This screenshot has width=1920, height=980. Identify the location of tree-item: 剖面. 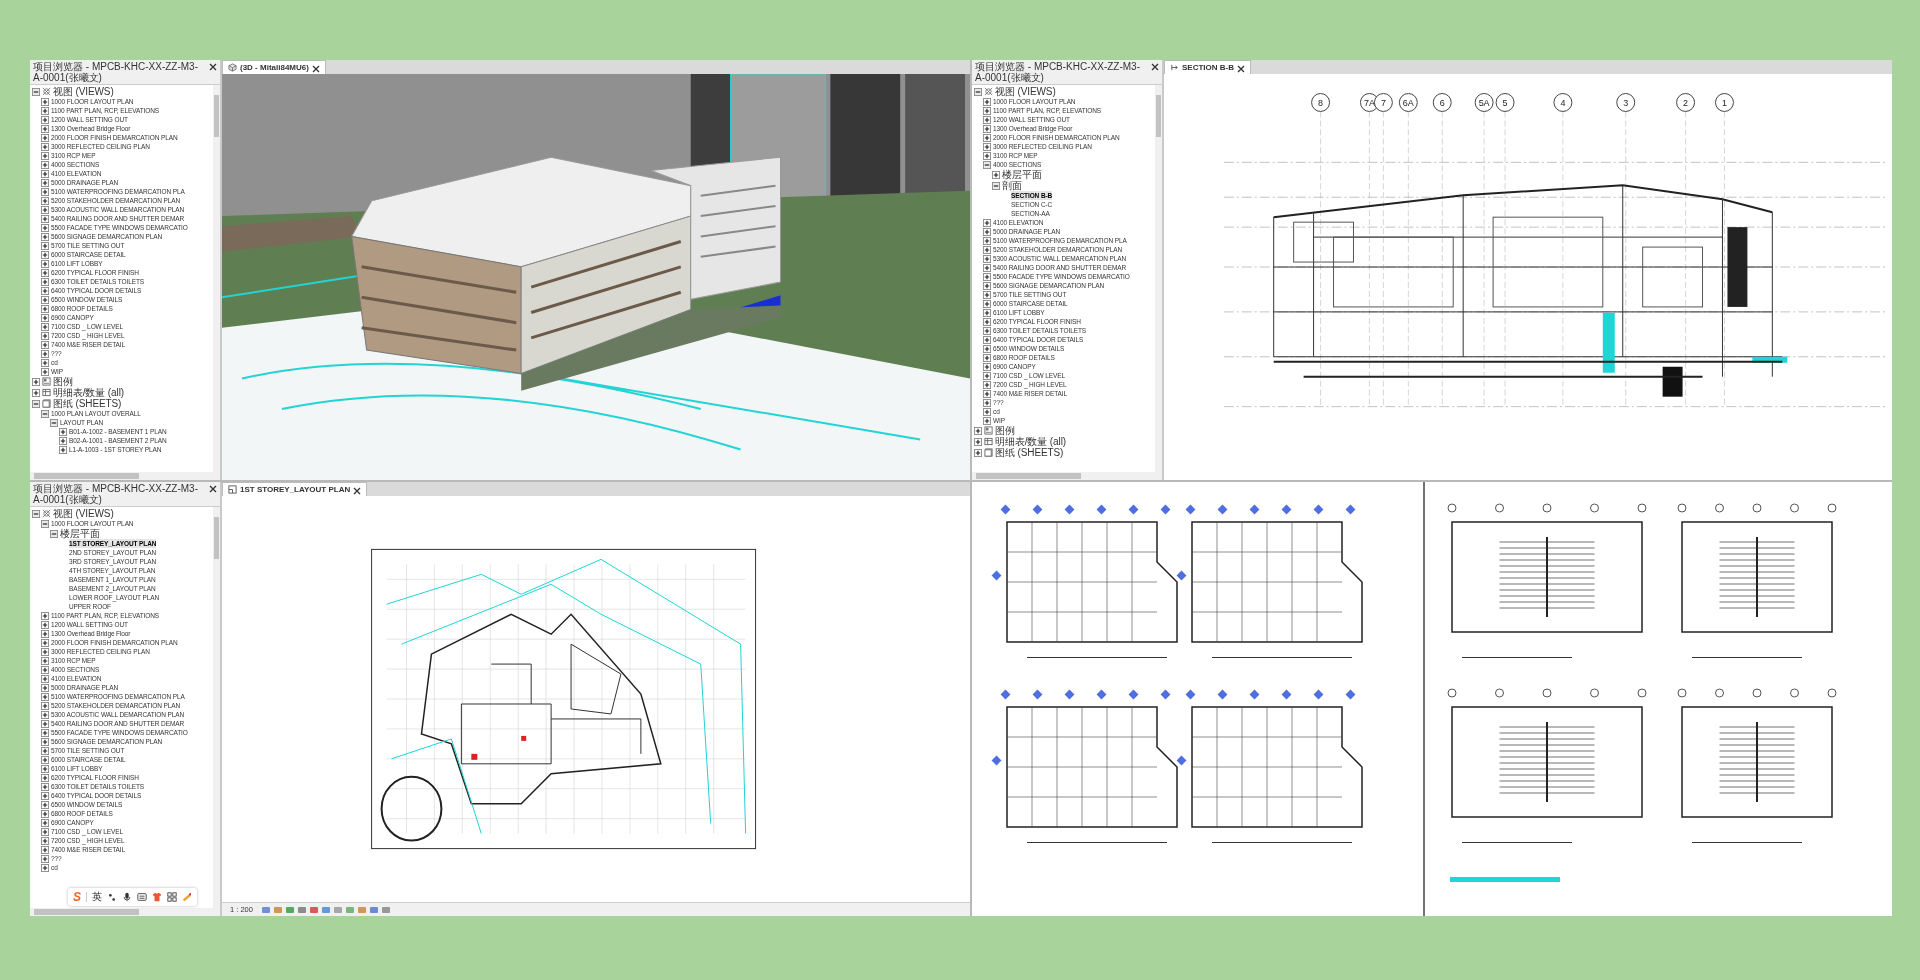
(1012, 185).